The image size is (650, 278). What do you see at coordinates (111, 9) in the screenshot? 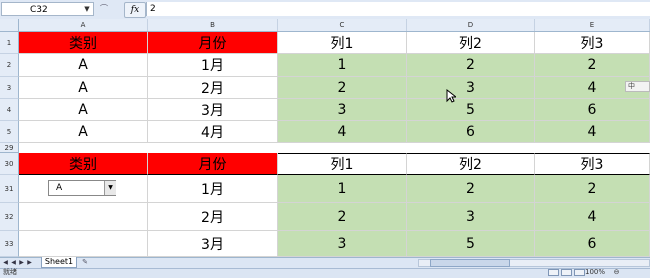
I see `formula-bar-expand-icon: ⌒` at bounding box center [111, 9].